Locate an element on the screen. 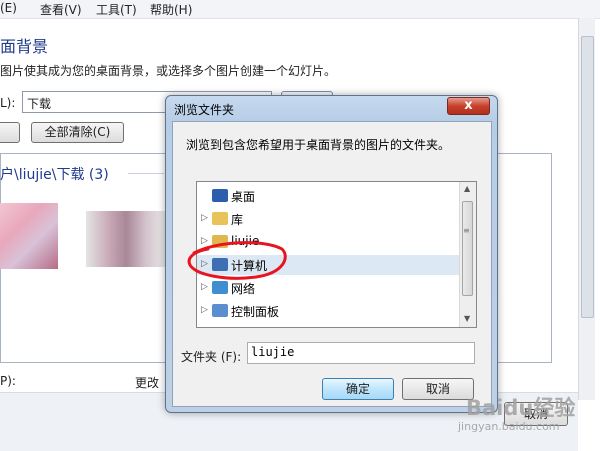 The image size is (600, 451). page-subtitle: 图片使其成为您的桌面背景，或选择多个图片创建一个幻灯片。 is located at coordinates (168, 71).